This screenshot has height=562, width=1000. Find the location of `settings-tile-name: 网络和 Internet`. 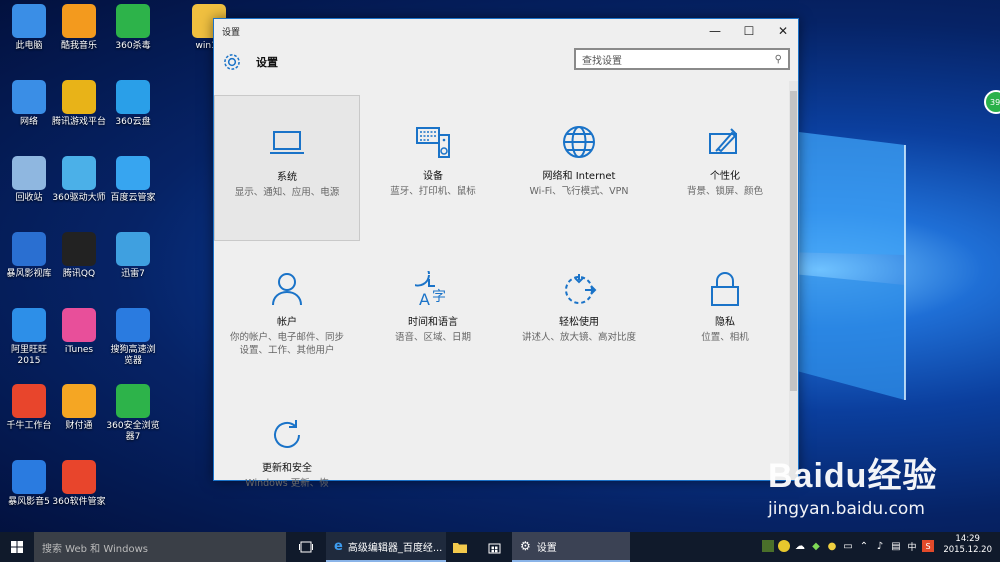

settings-tile-name: 网络和 Internet is located at coordinates (579, 176).